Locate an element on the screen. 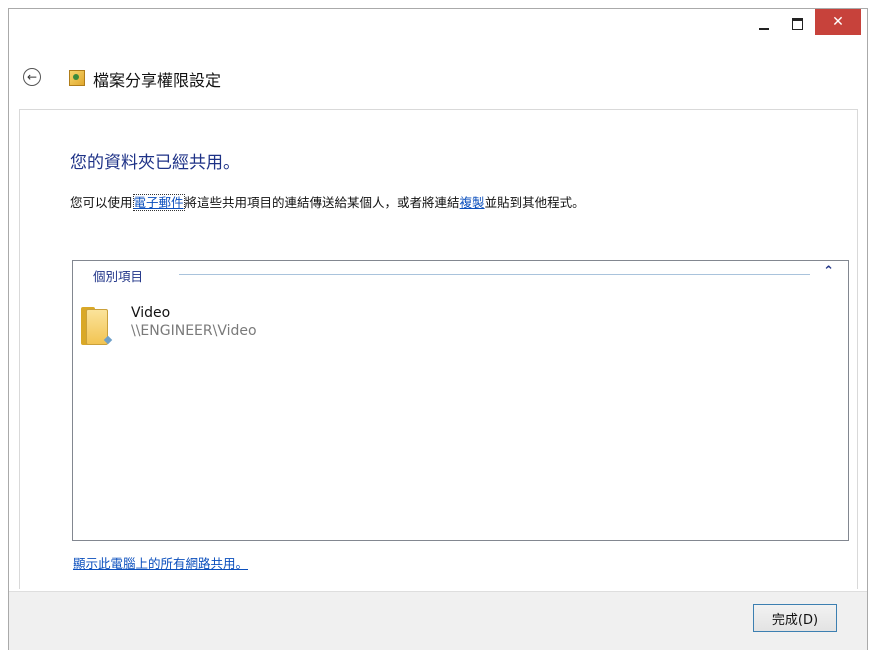  back-arrow-icon: ← is located at coordinates (32, 77).